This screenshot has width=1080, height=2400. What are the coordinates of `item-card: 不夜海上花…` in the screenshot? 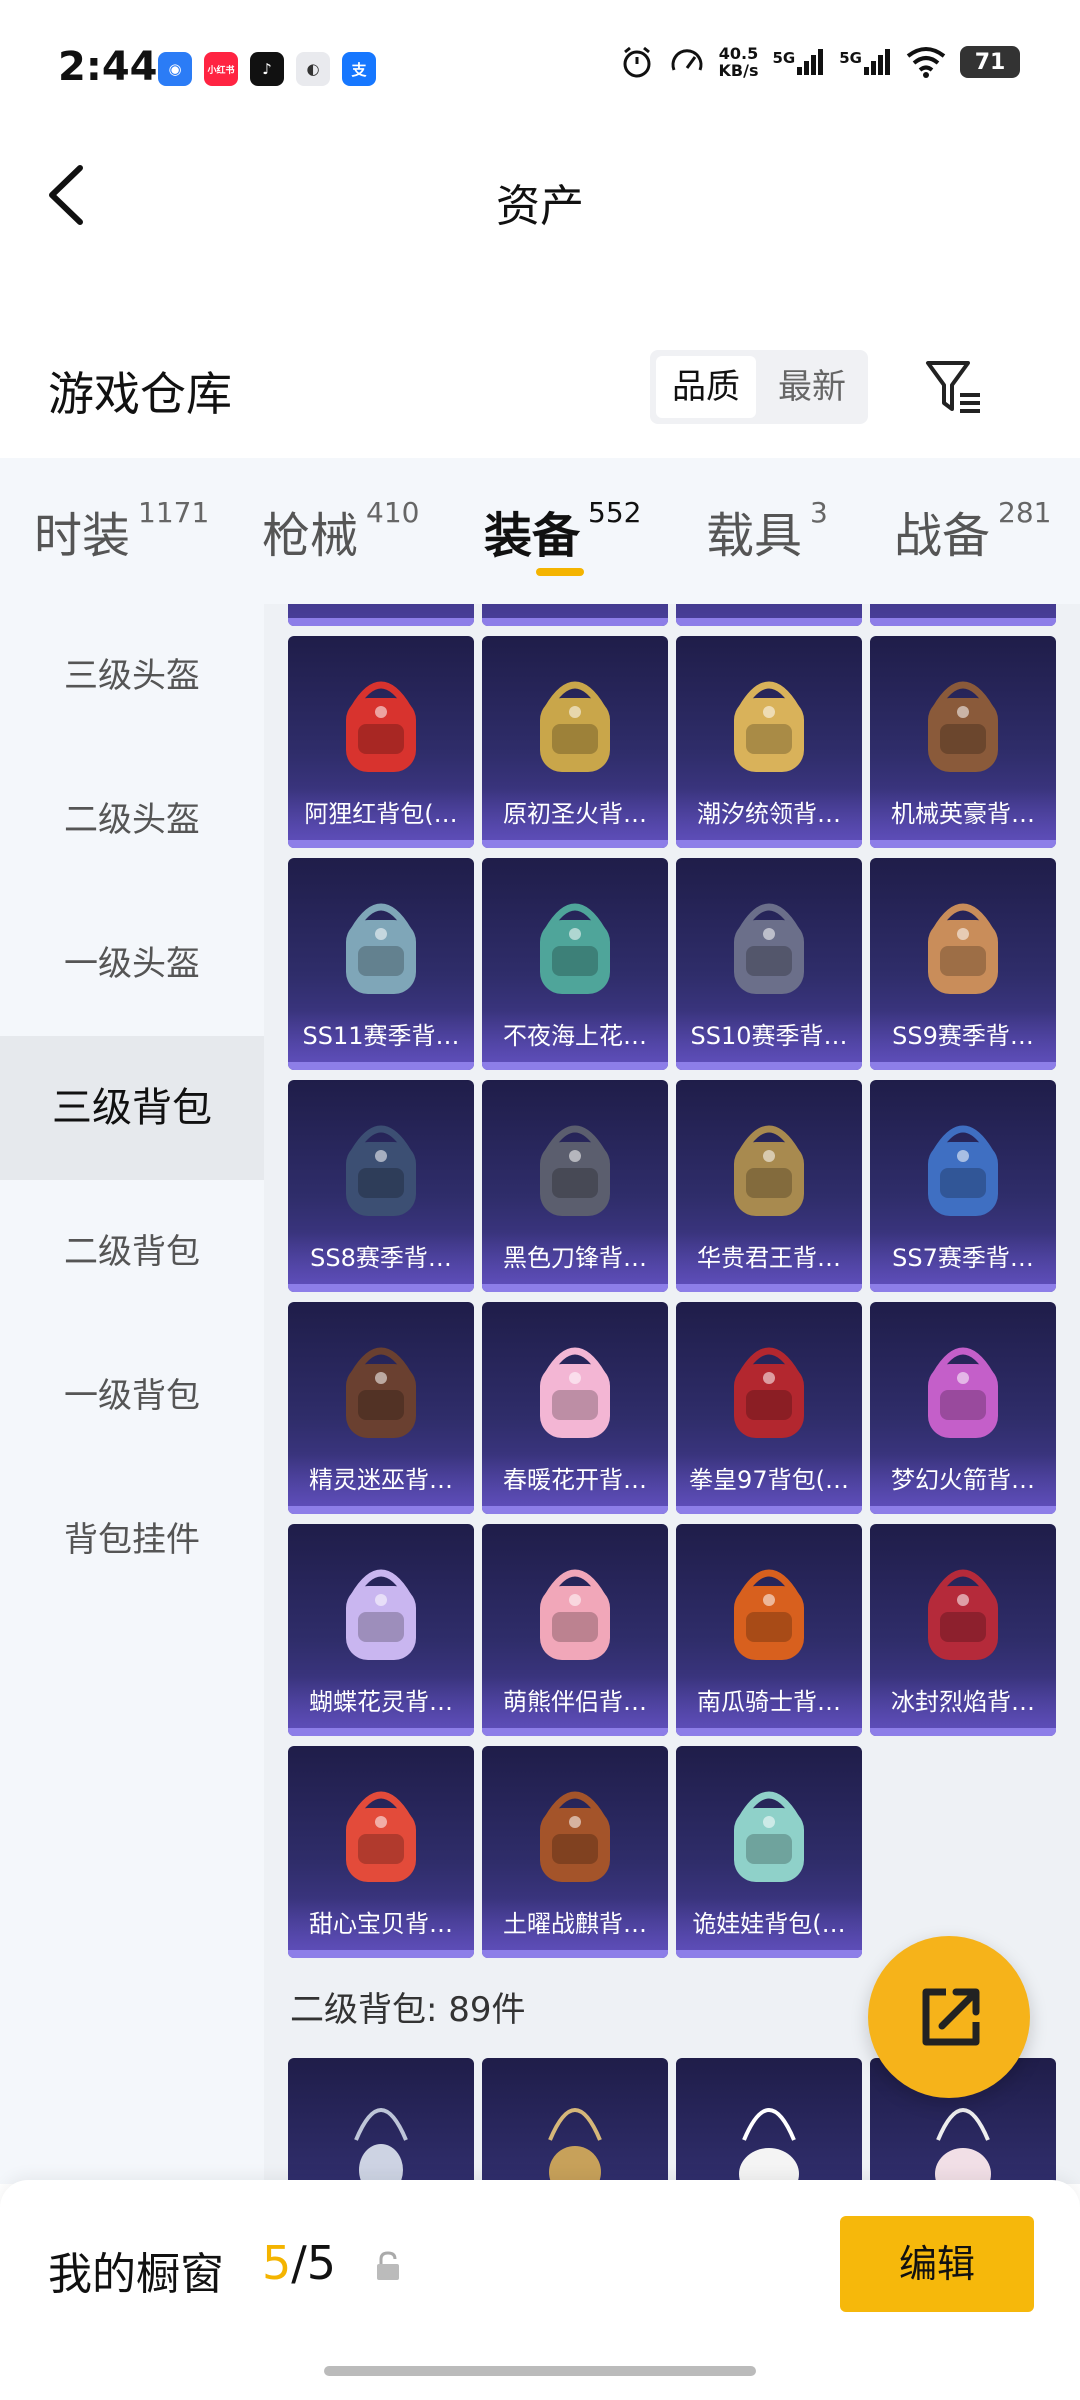 It's located at (575, 964).